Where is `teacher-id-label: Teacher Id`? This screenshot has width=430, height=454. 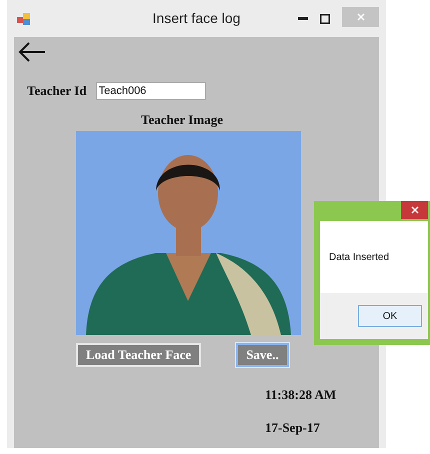 teacher-id-label: Teacher Id is located at coordinates (57, 91).